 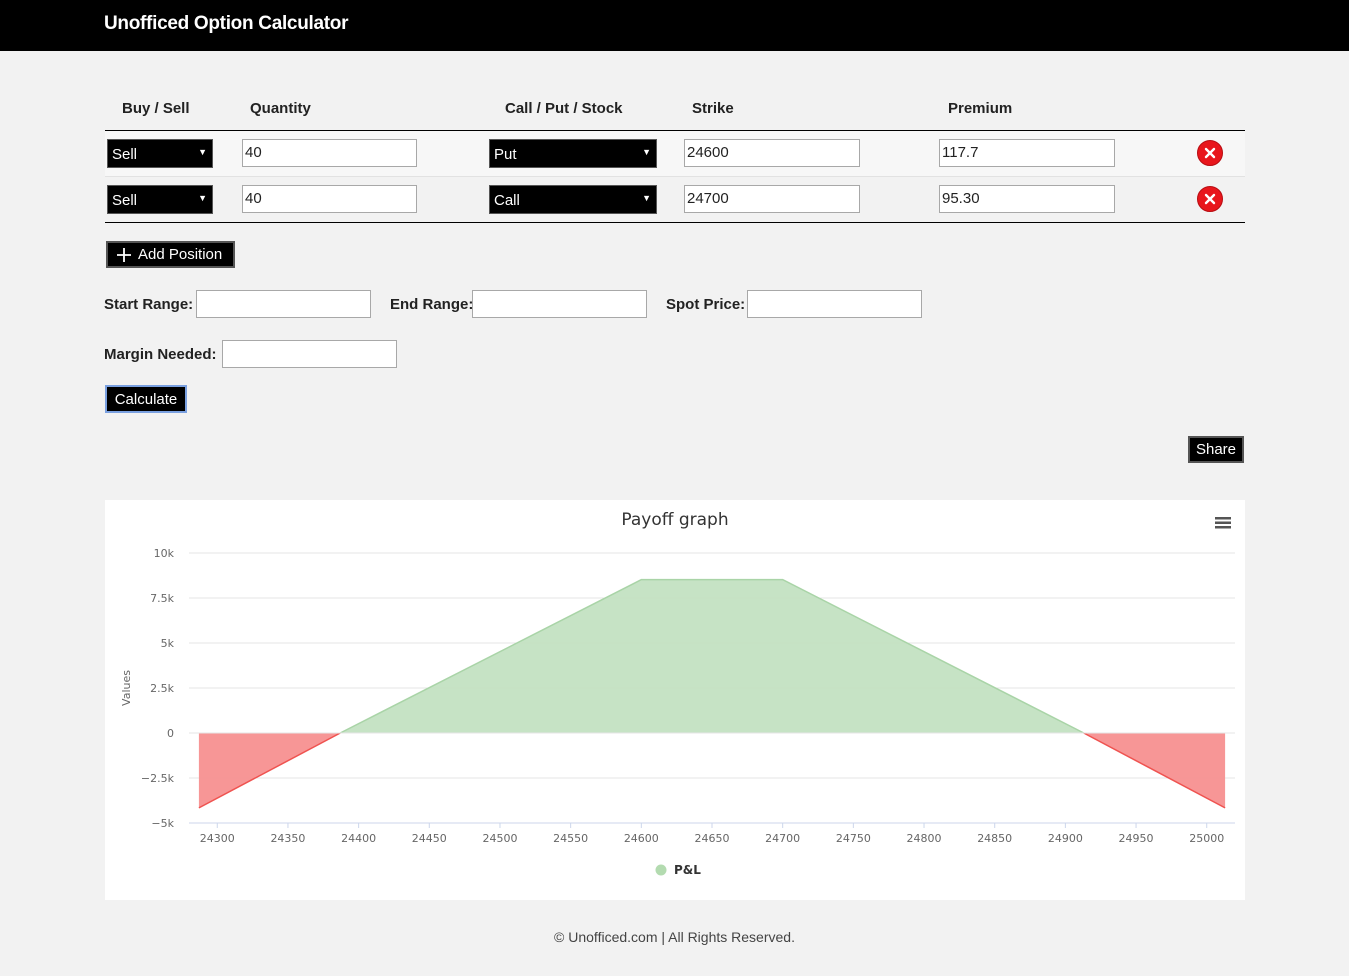 I want to click on margin-needed-label: Margin Needed:, so click(x=160, y=354).